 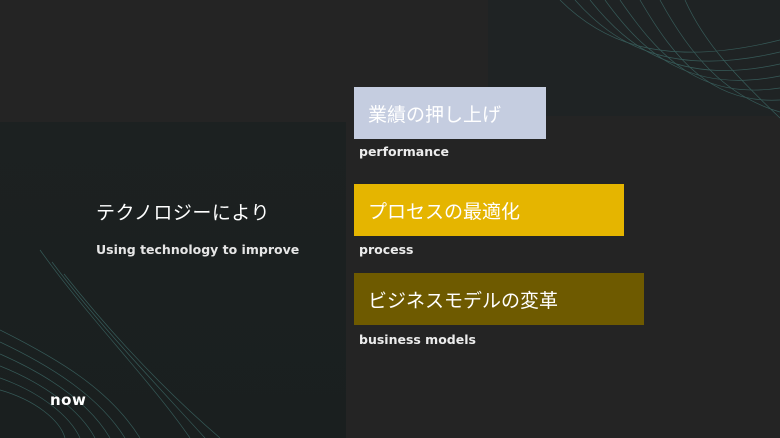 What do you see at coordinates (463, 300) in the screenshot?
I see `business-models-label: ビジネスモデルの変革` at bounding box center [463, 300].